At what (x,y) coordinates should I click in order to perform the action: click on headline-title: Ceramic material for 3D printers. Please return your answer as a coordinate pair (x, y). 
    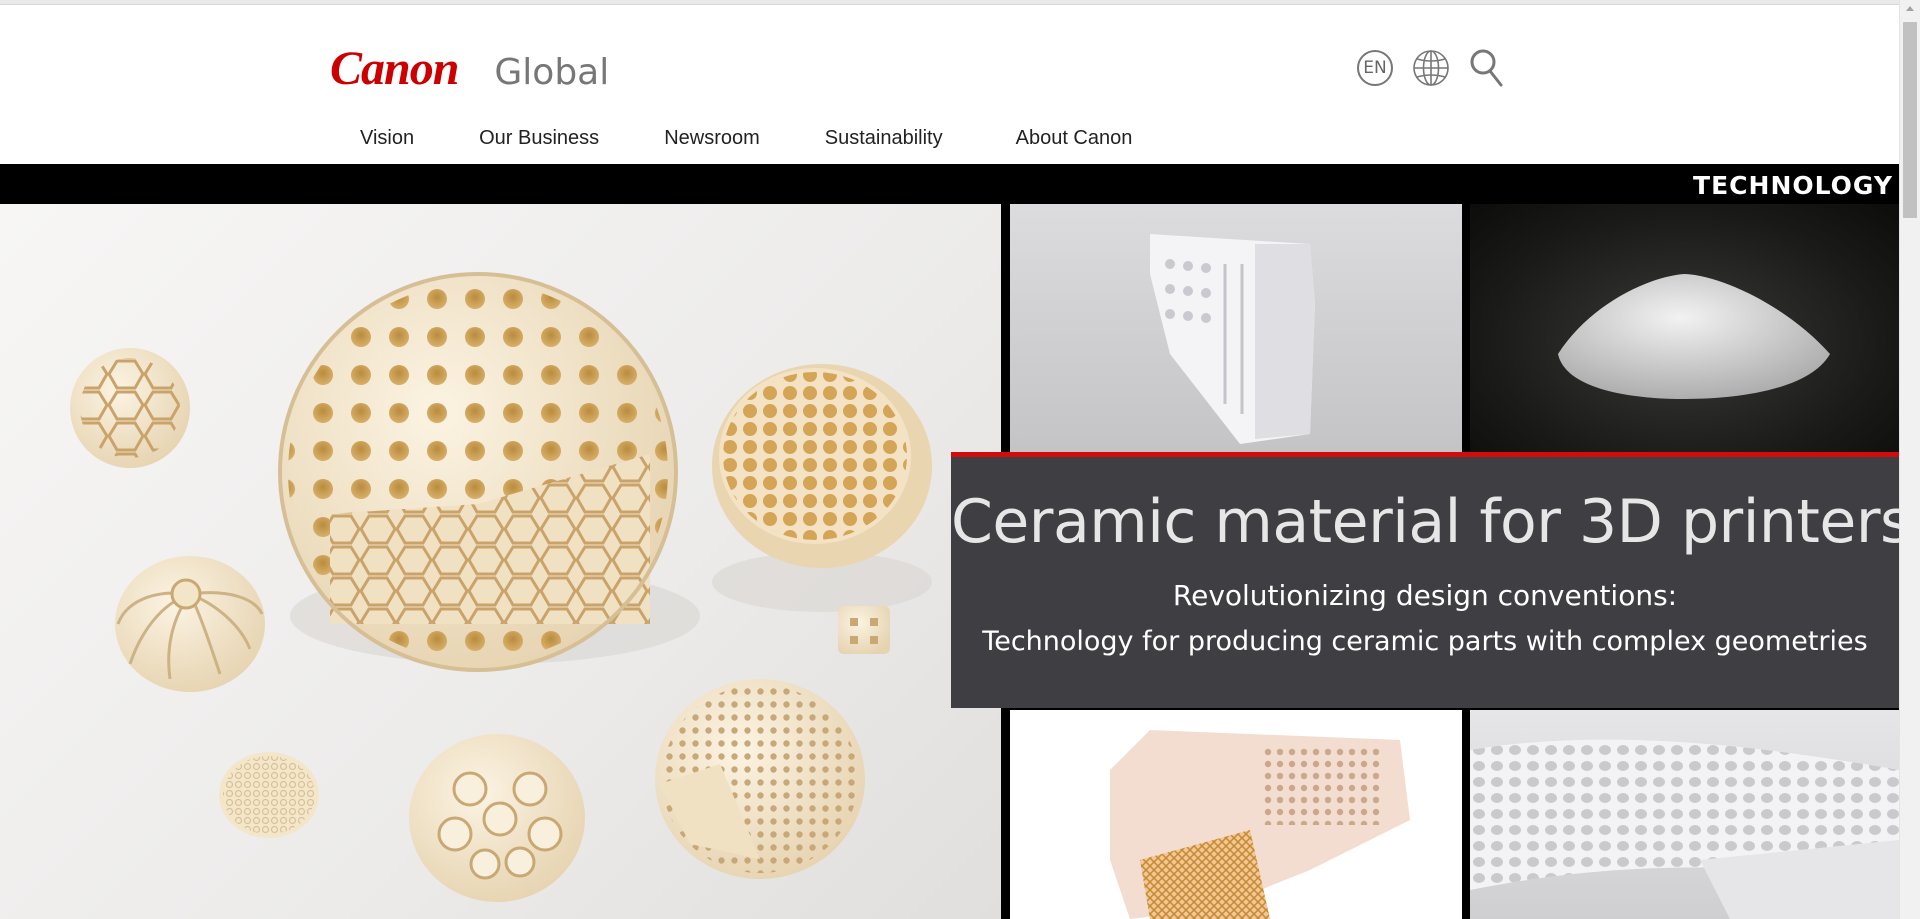
    Looking at the image, I should click on (1425, 522).